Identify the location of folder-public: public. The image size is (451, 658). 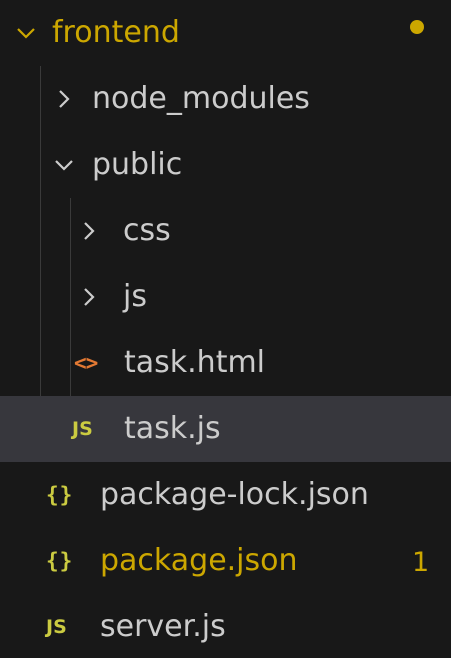
(225, 165).